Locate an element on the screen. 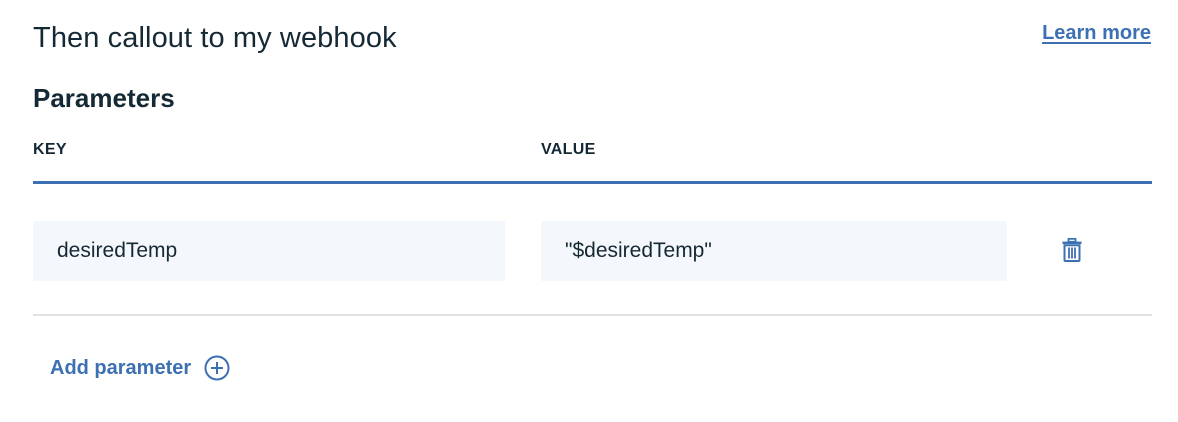 The width and height of the screenshot is (1178, 422). add-parameter-button: Add parameter is located at coordinates (140, 368).